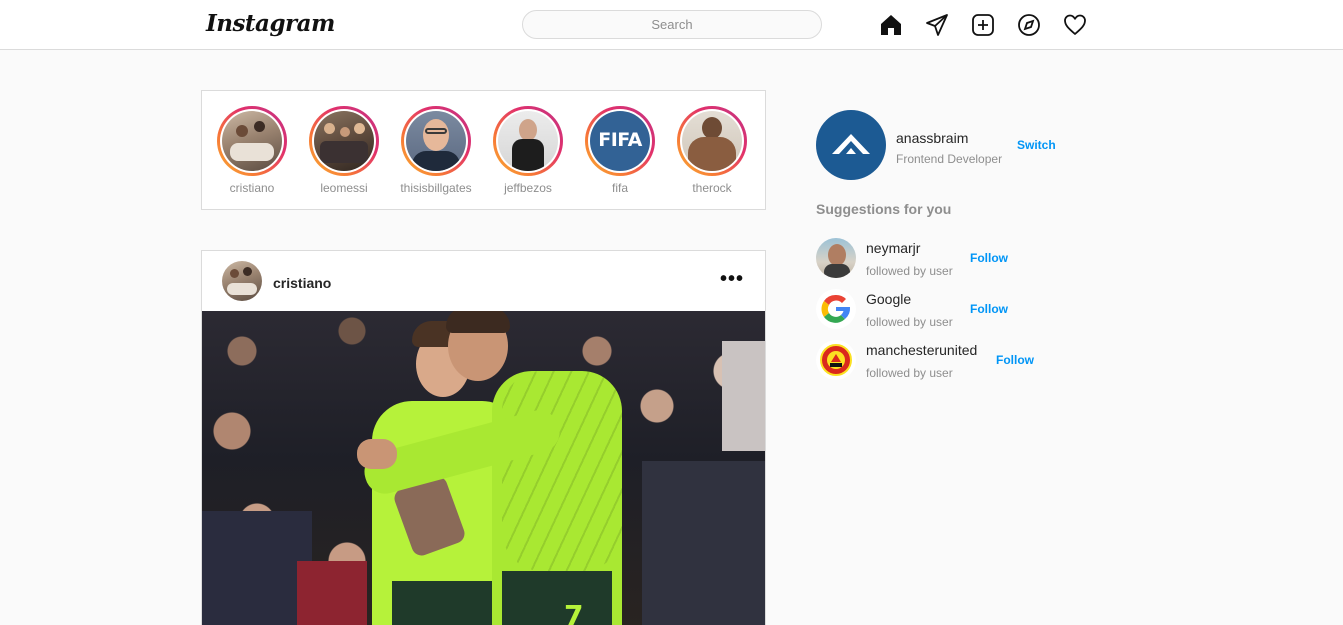 This screenshot has width=1343, height=625. Describe the element at coordinates (712, 188) in the screenshot. I see `story-username: therock` at that location.